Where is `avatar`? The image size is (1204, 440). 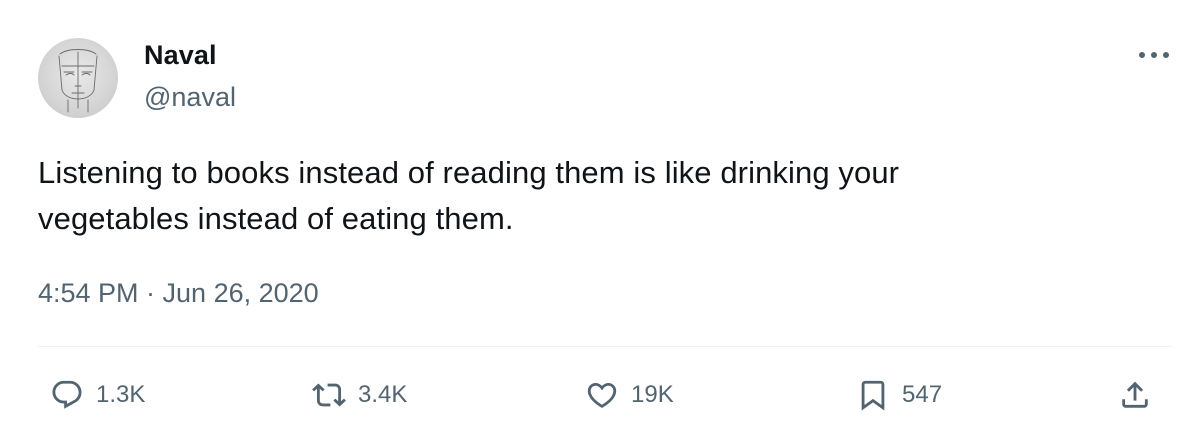
avatar is located at coordinates (78, 78).